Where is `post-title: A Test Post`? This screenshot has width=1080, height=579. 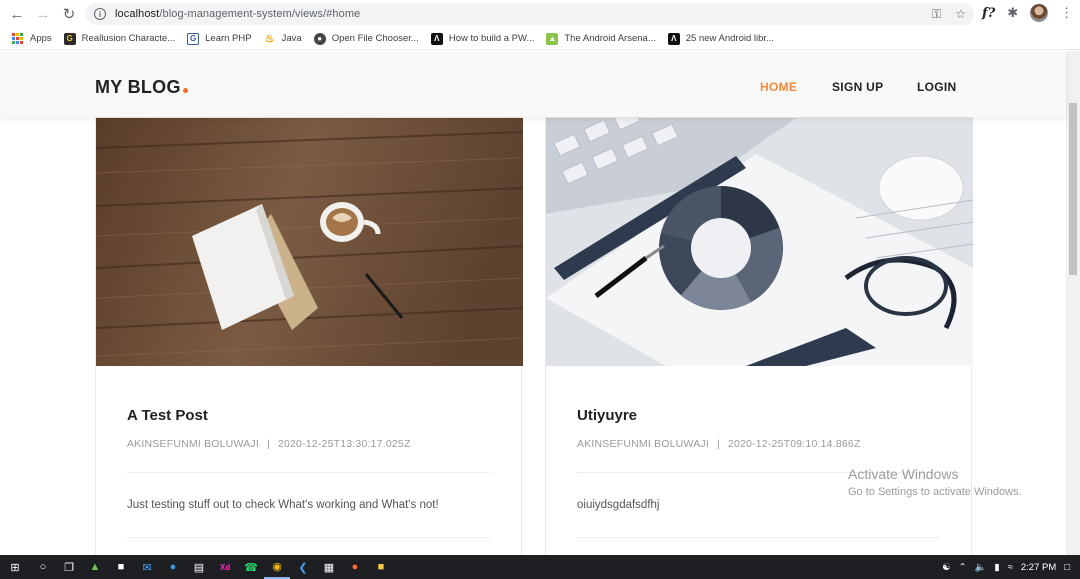 post-title: A Test Post is located at coordinates (167, 415).